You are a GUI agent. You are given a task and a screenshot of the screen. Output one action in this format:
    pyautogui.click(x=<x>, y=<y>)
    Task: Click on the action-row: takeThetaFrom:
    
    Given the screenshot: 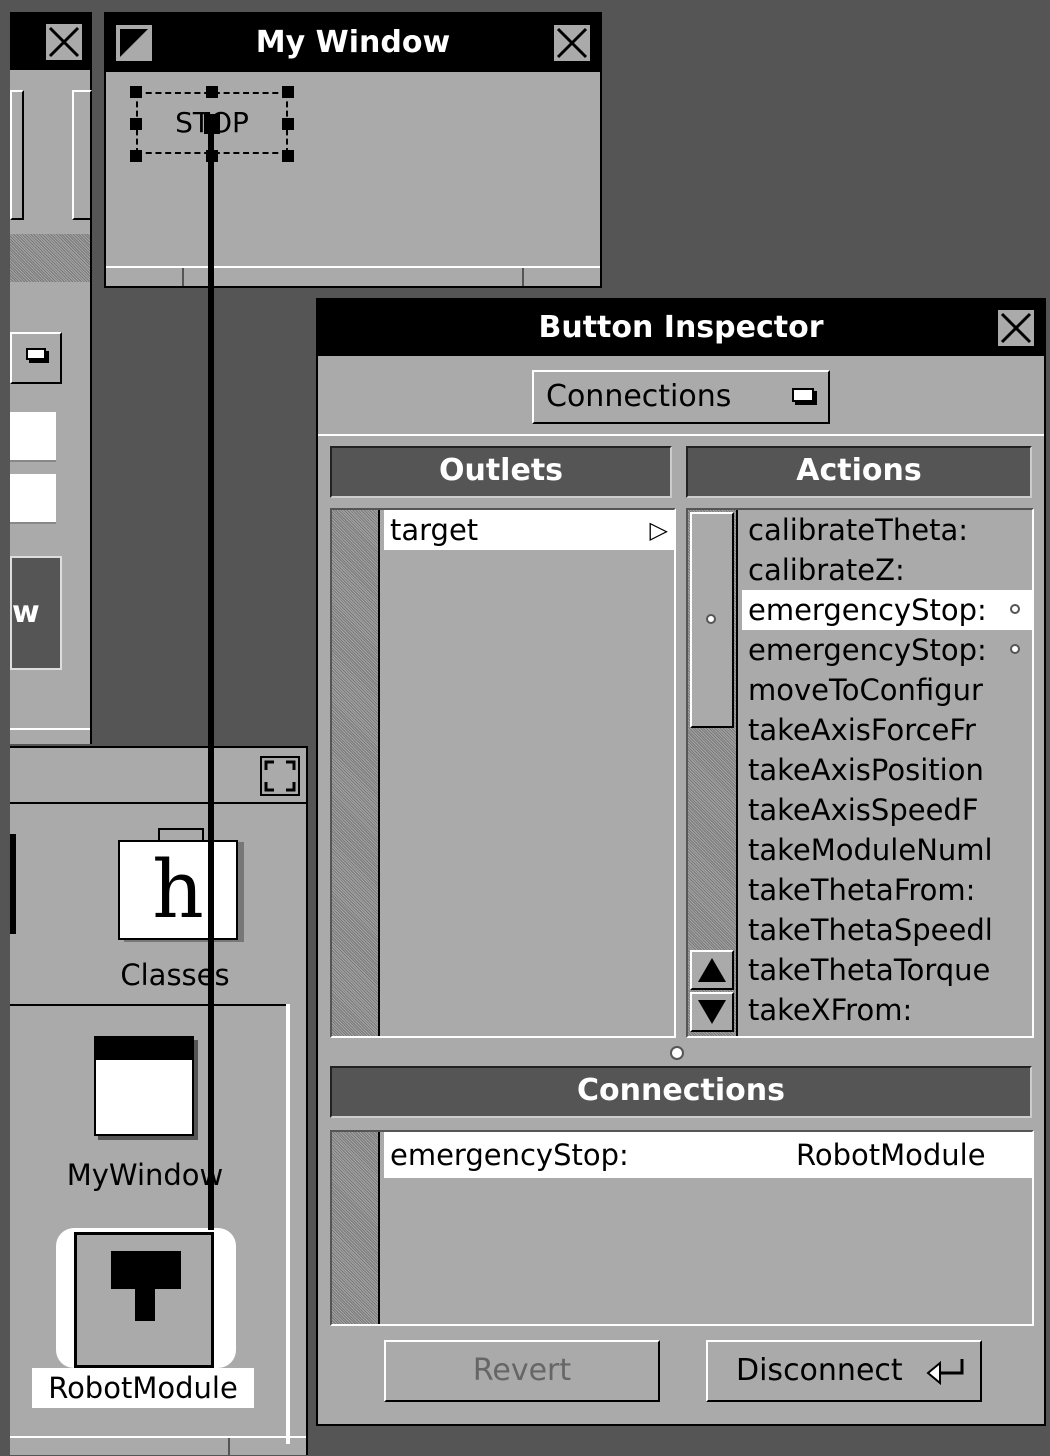 What is the action you would take?
    pyautogui.click(x=887, y=890)
    